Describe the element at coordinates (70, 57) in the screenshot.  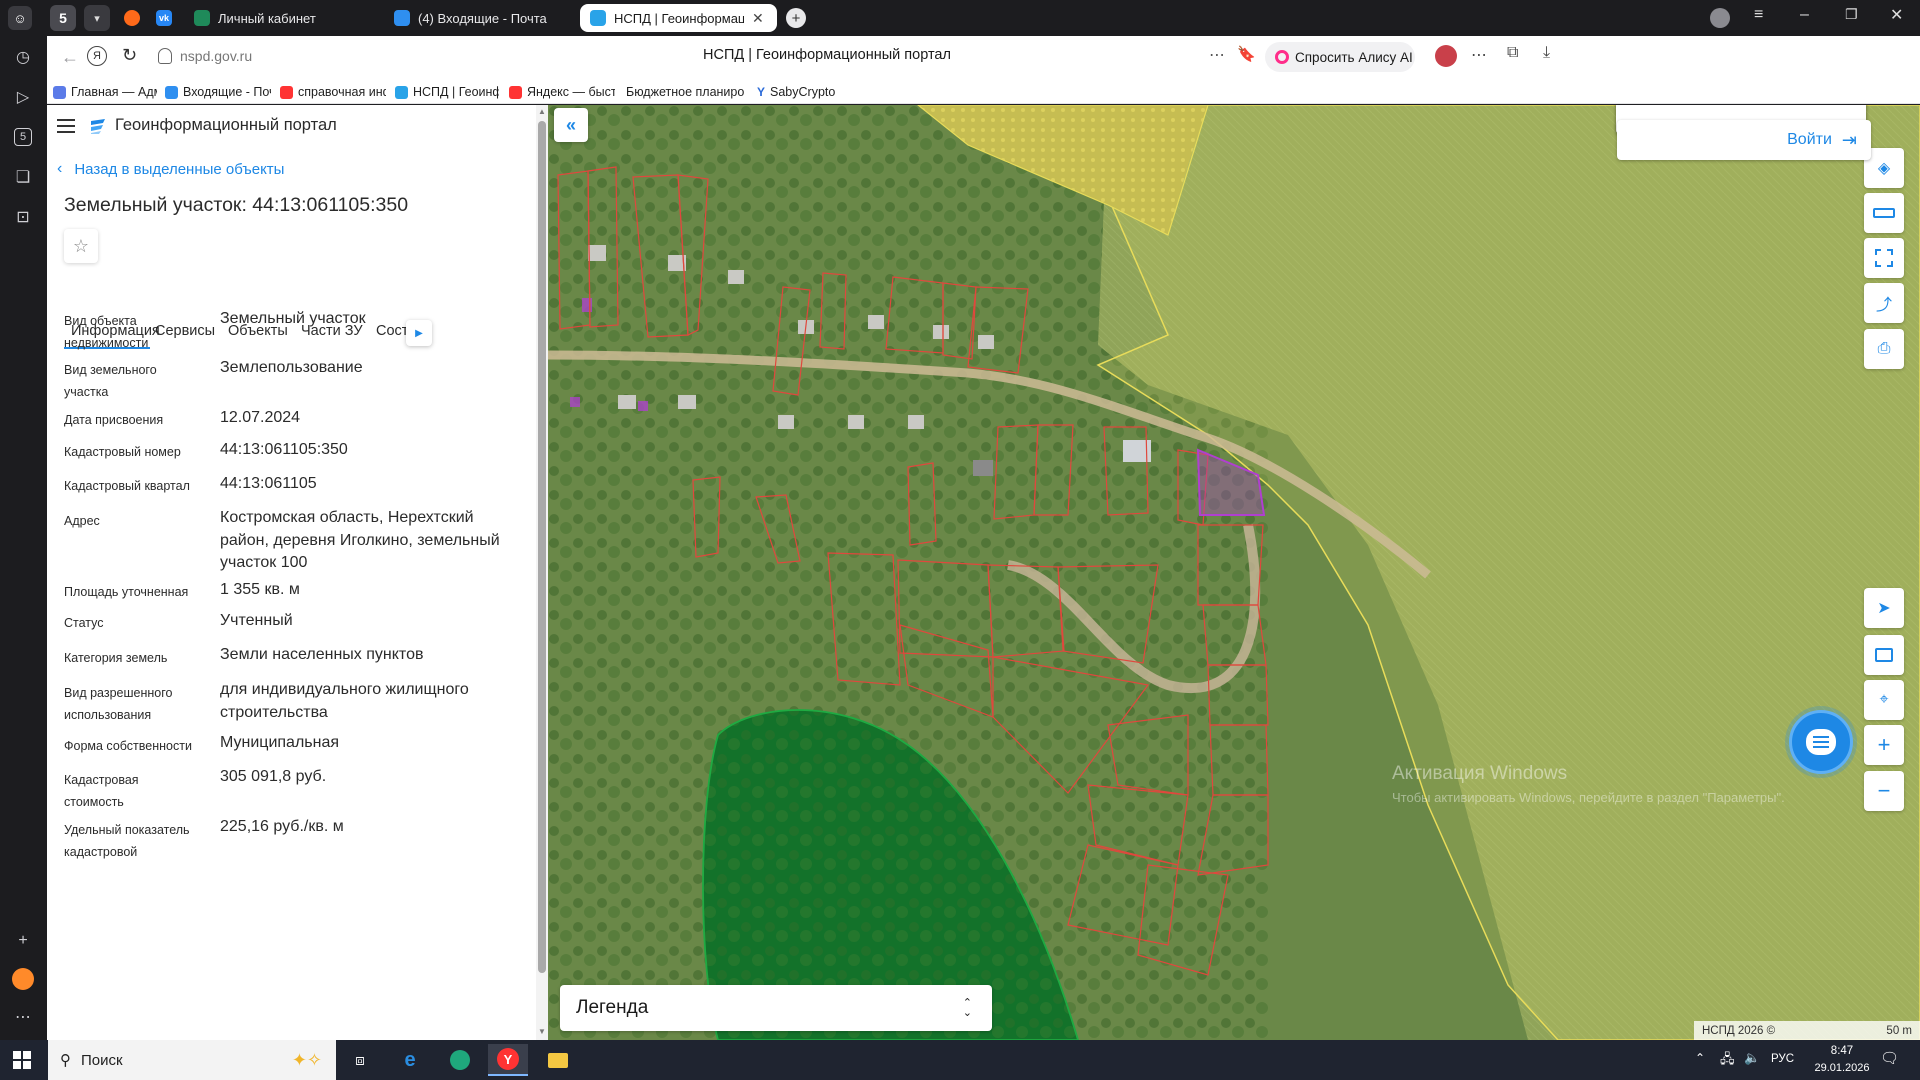
I see `back-icon: ←` at that location.